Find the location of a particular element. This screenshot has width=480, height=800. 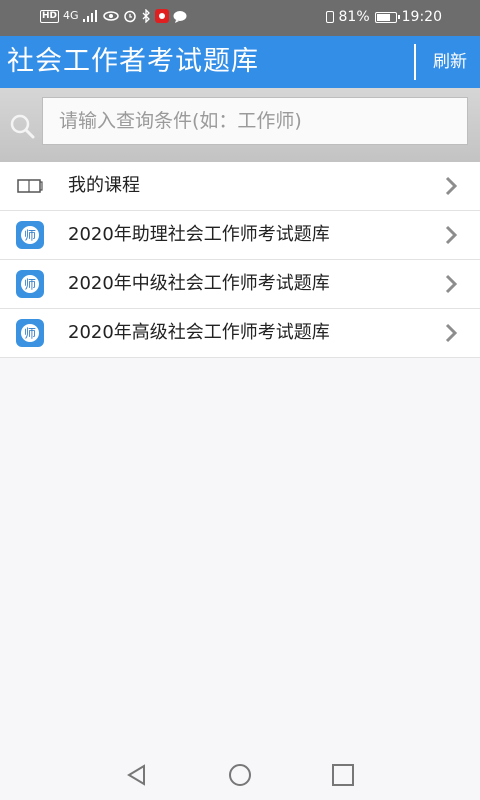

alarm-icon is located at coordinates (129, 16).